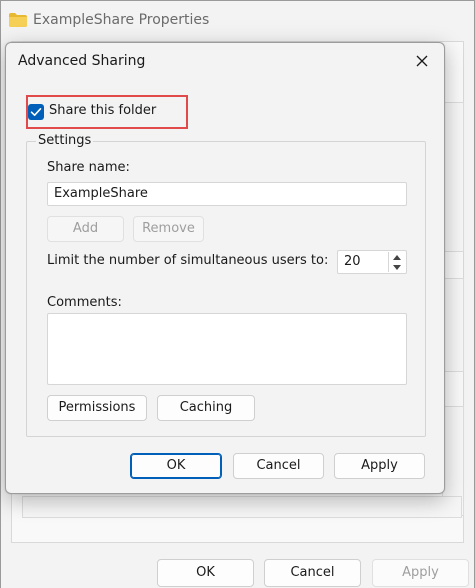  What do you see at coordinates (227, 194) in the screenshot?
I see `share-name-input: ExampleShare` at bounding box center [227, 194].